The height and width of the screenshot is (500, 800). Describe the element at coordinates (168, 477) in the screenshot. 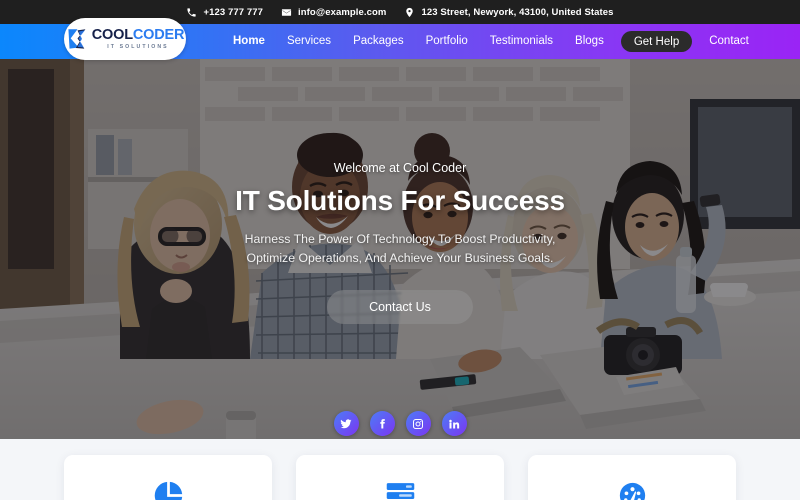

I see `feature-card-analytics` at that location.